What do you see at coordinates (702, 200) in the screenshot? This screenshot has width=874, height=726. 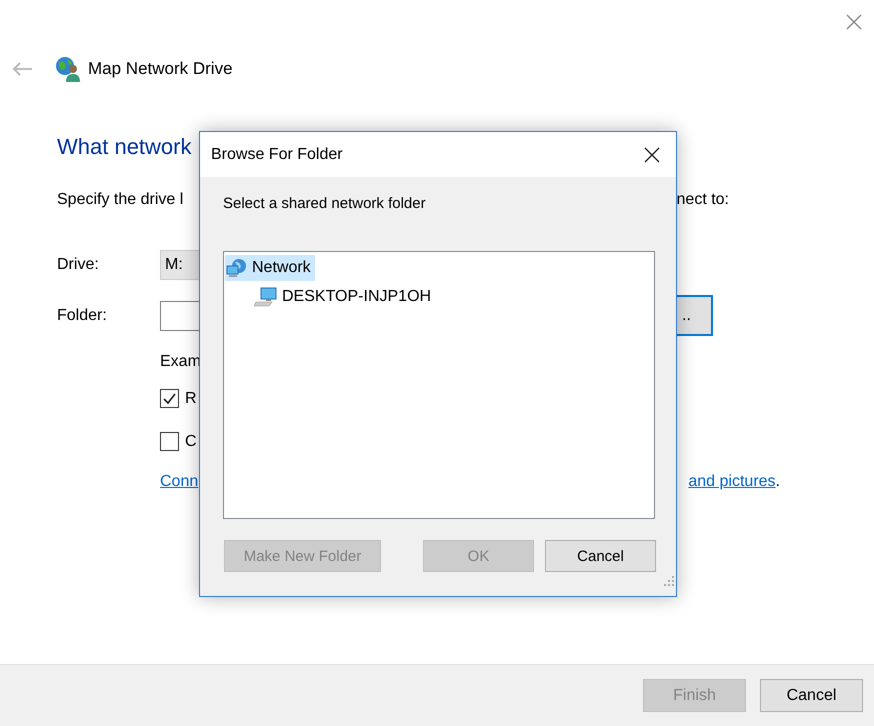 I see `instruction-text: nect to:` at bounding box center [702, 200].